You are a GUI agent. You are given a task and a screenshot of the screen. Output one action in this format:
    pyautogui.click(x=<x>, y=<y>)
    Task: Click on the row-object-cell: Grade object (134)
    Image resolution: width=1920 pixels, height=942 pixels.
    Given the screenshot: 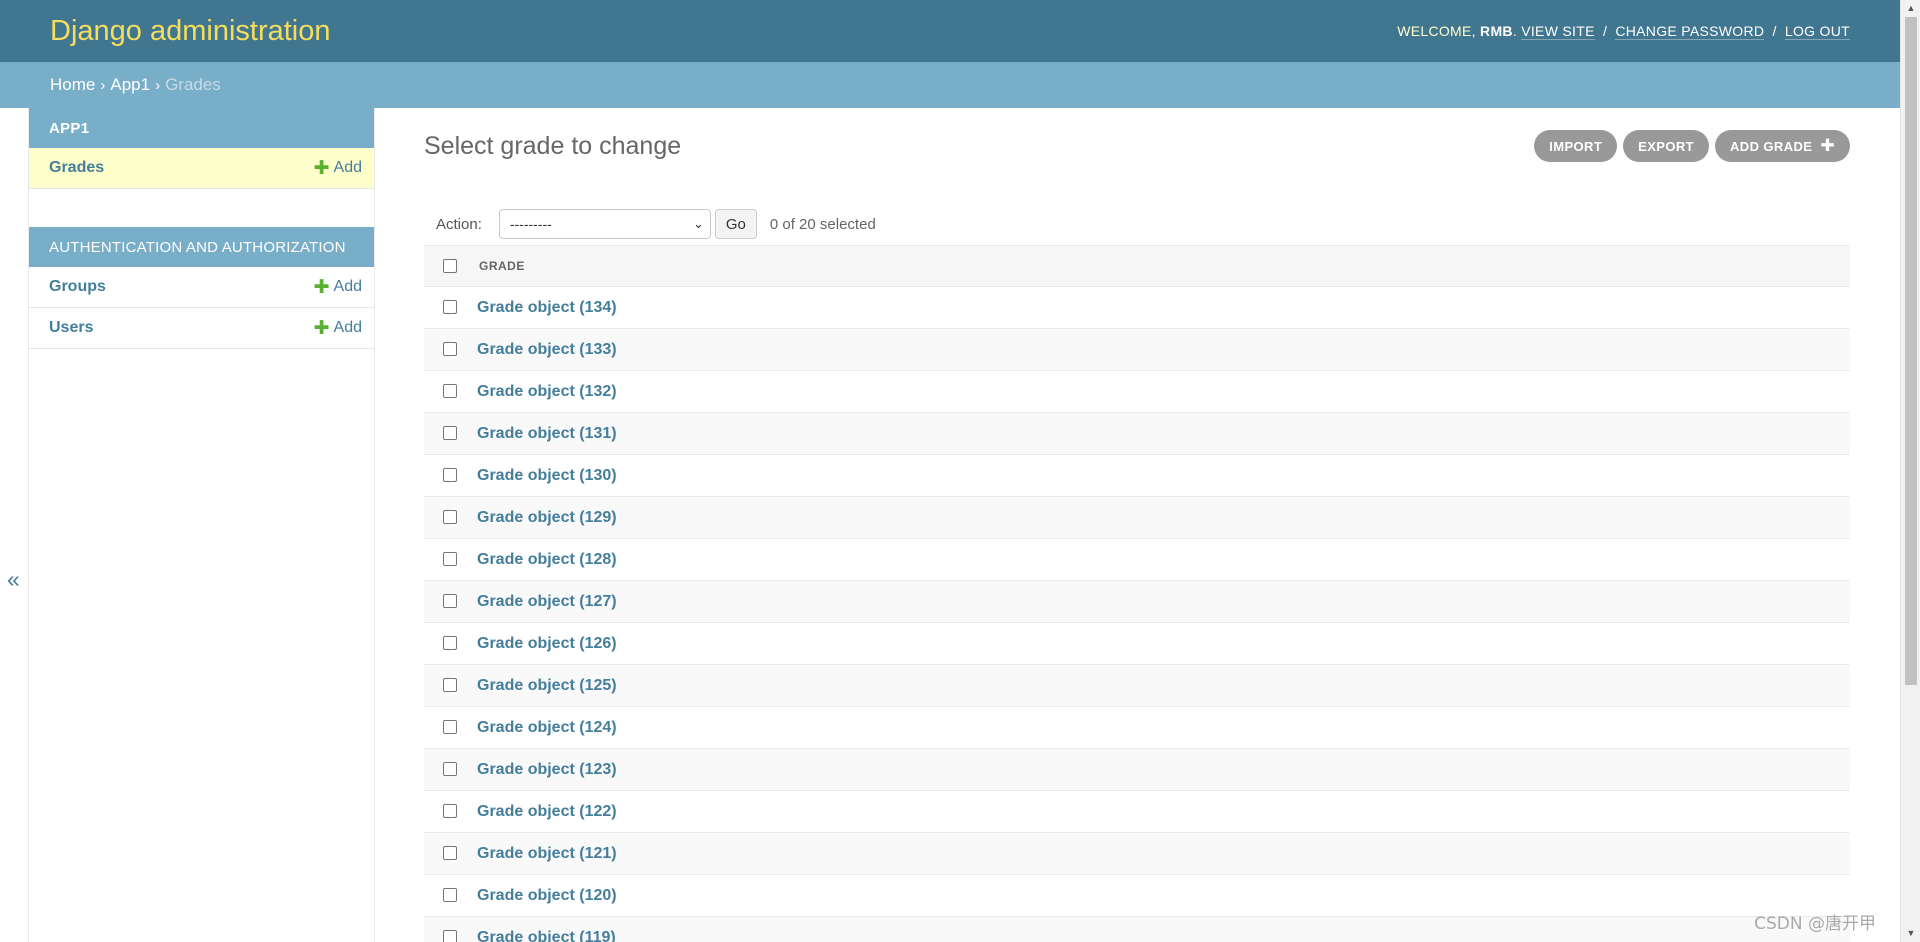 What is the action you would take?
    pyautogui.click(x=1162, y=308)
    